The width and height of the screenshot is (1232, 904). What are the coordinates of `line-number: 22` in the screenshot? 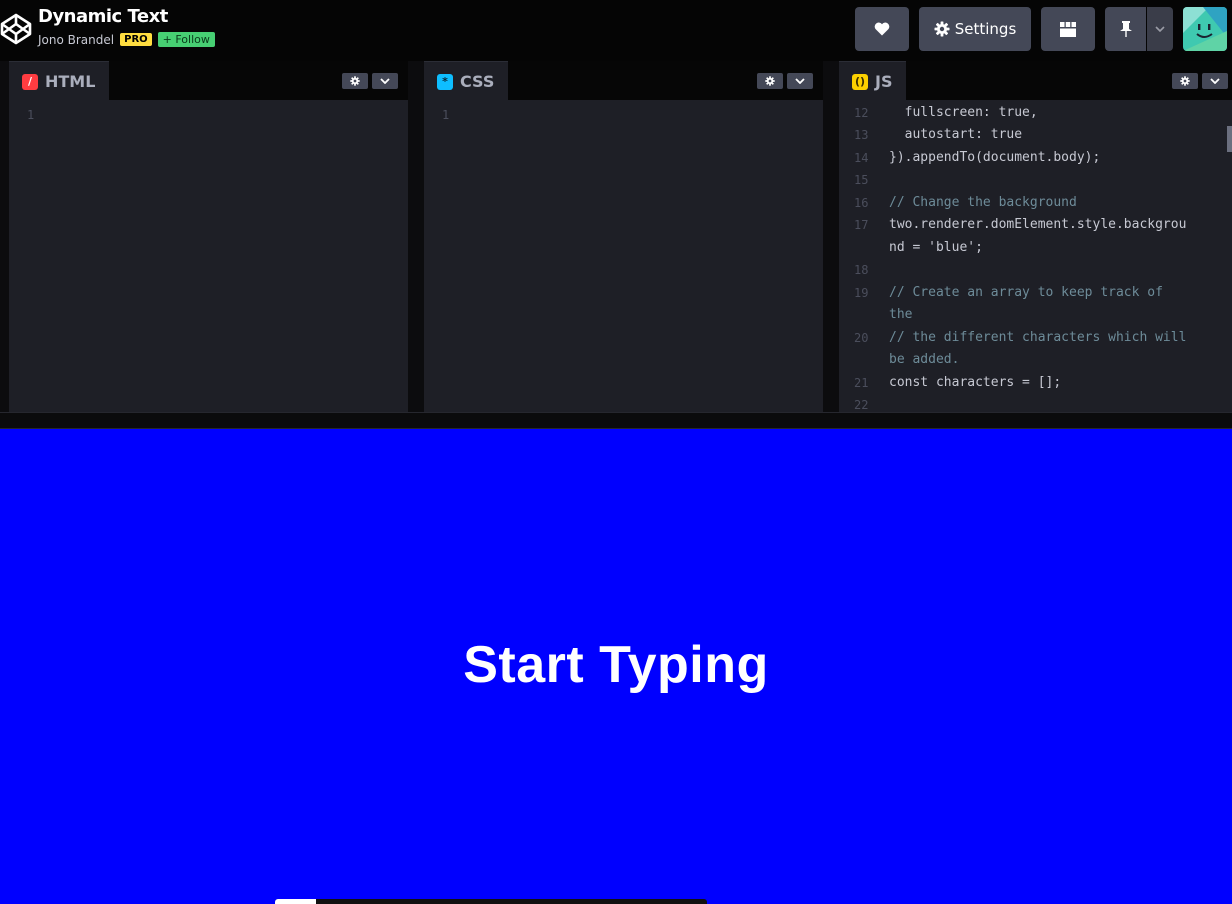 It's located at (861, 405).